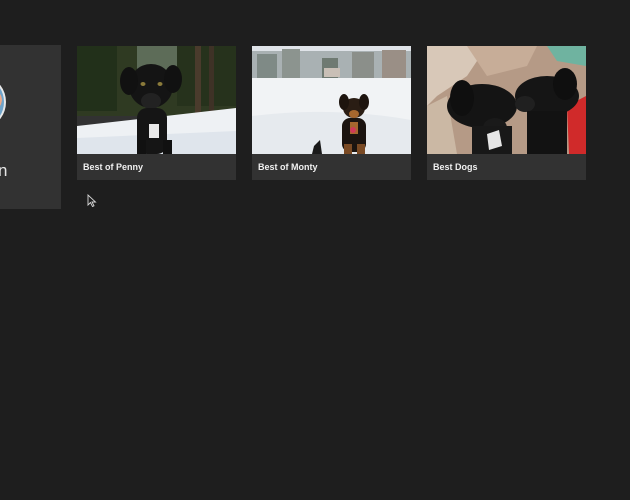  What do you see at coordinates (92, 200) in the screenshot?
I see `mouse-pointer-icon` at bounding box center [92, 200].